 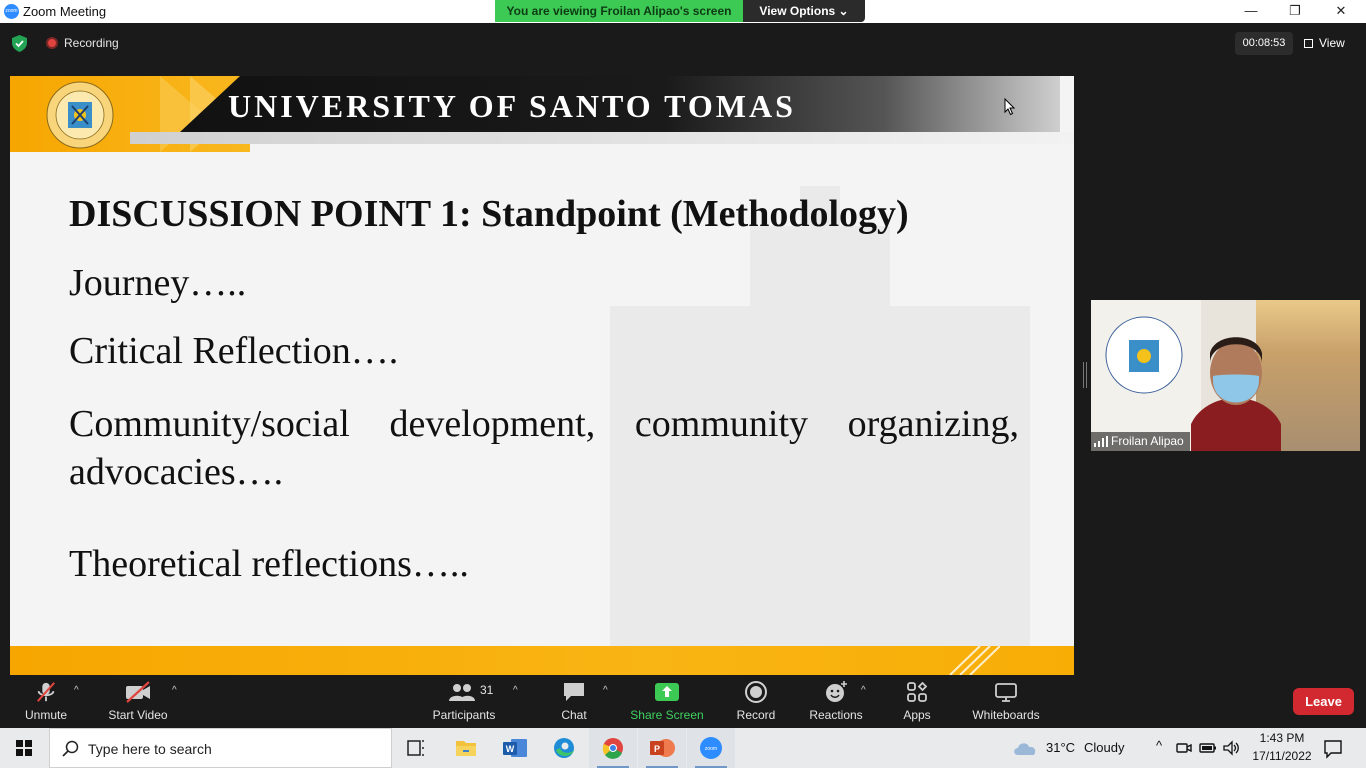 What do you see at coordinates (542, 660) in the screenshot?
I see `slide-footer-band` at bounding box center [542, 660].